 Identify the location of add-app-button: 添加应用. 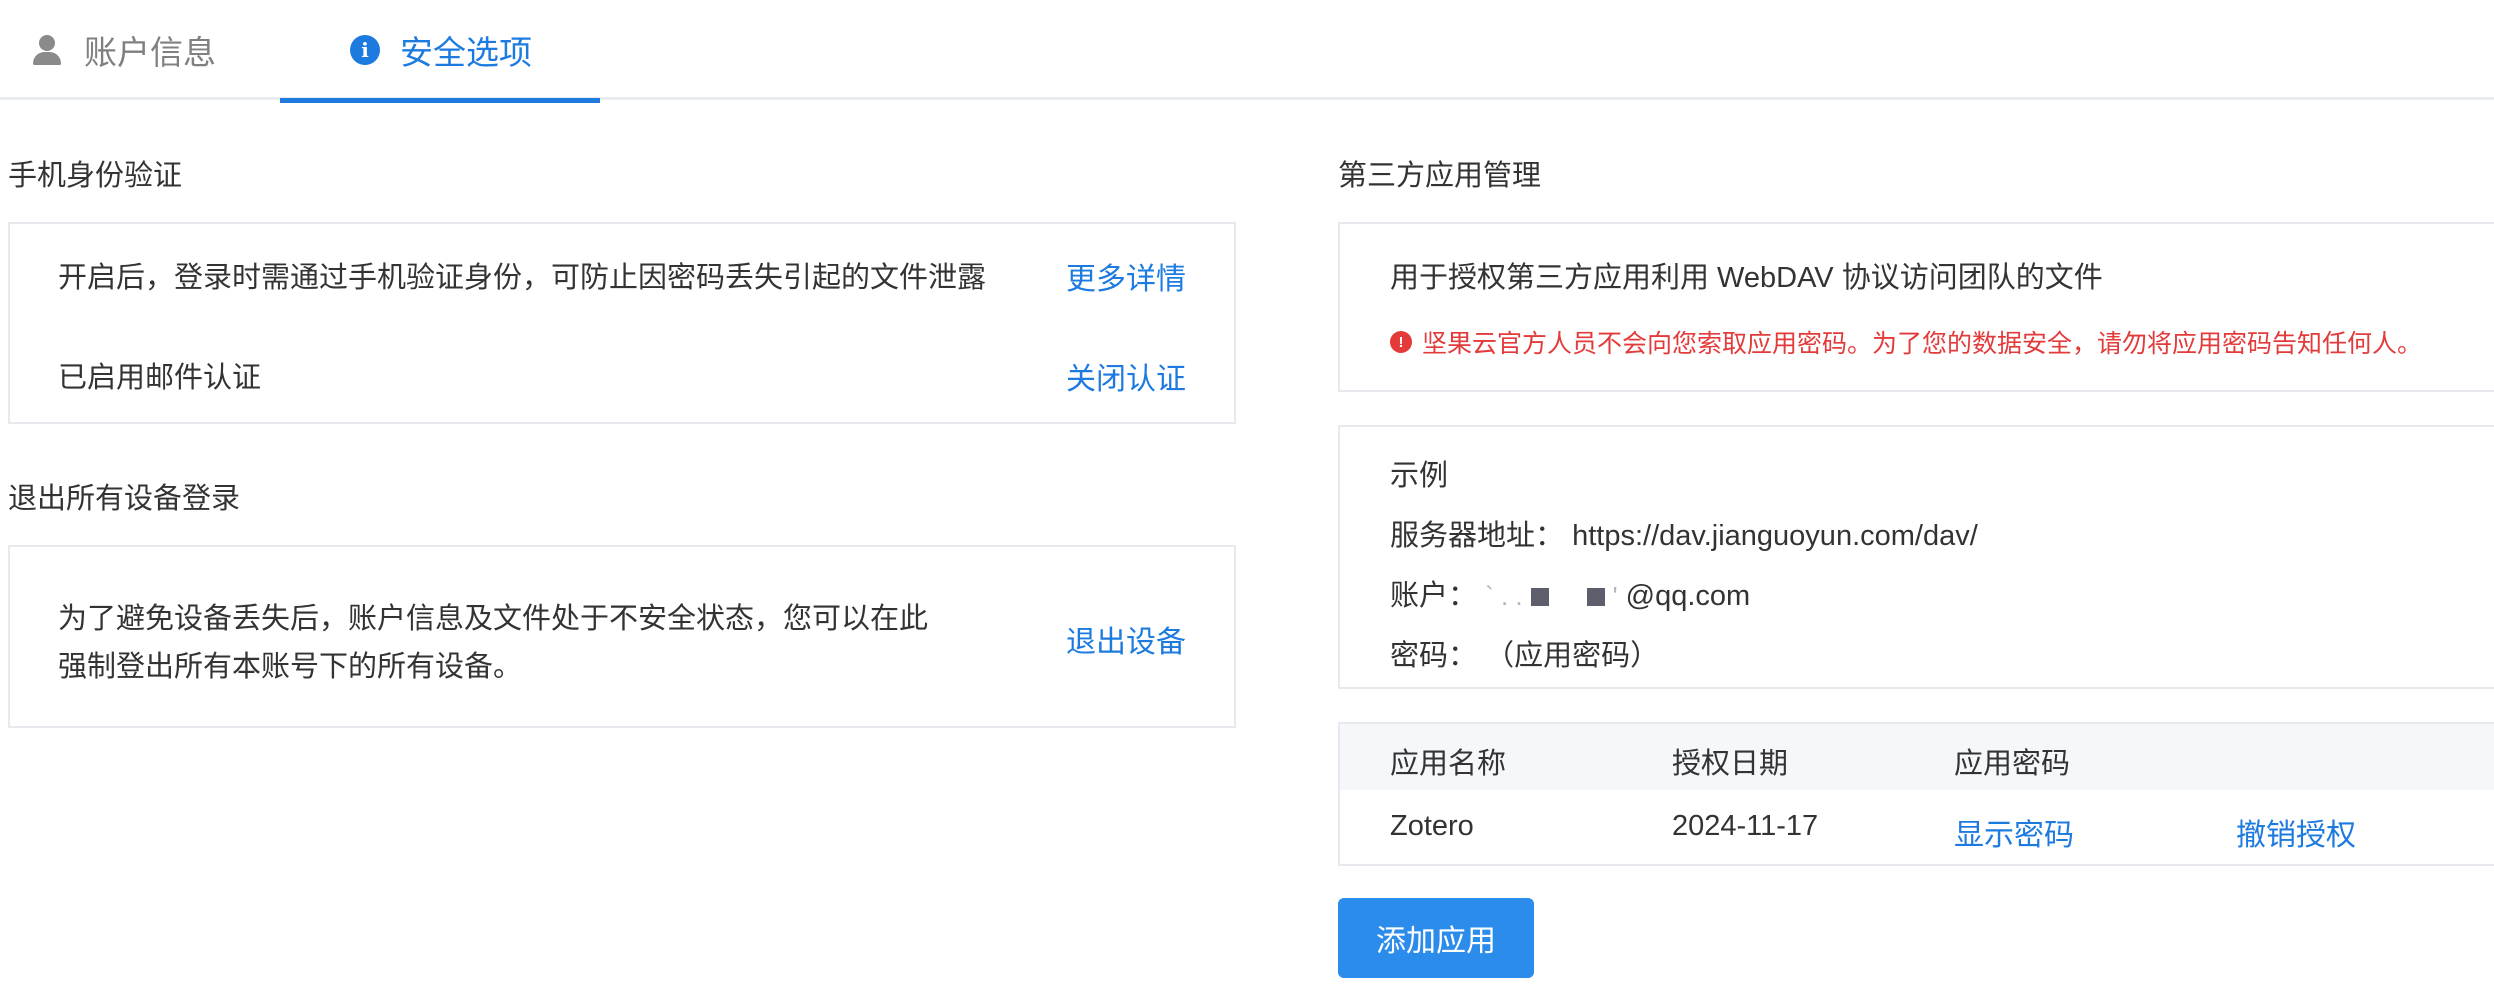
(1436, 938).